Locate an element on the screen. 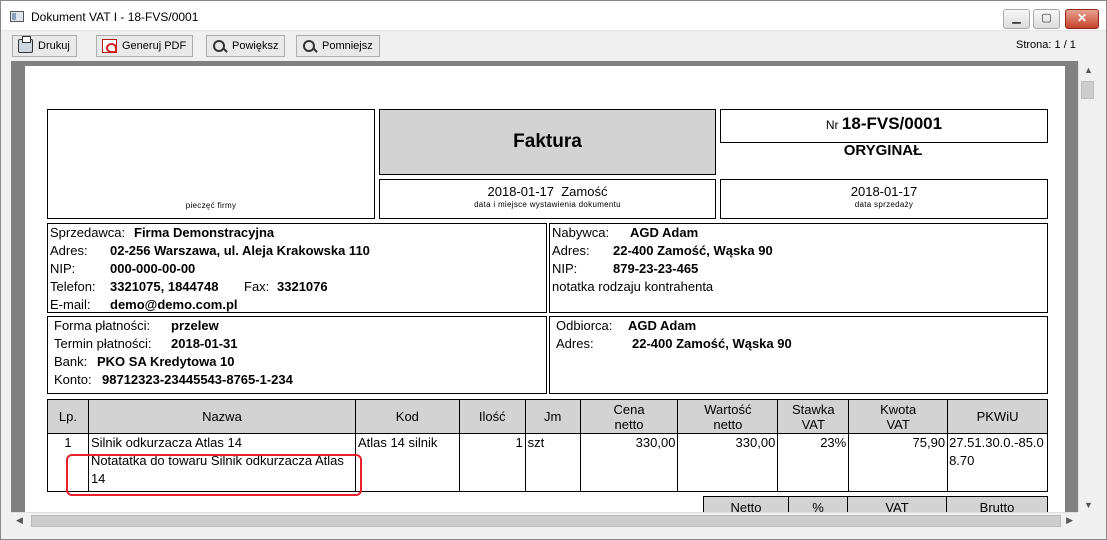  sale-date-box: 2018-01-17 data sprzedaży is located at coordinates (884, 199).